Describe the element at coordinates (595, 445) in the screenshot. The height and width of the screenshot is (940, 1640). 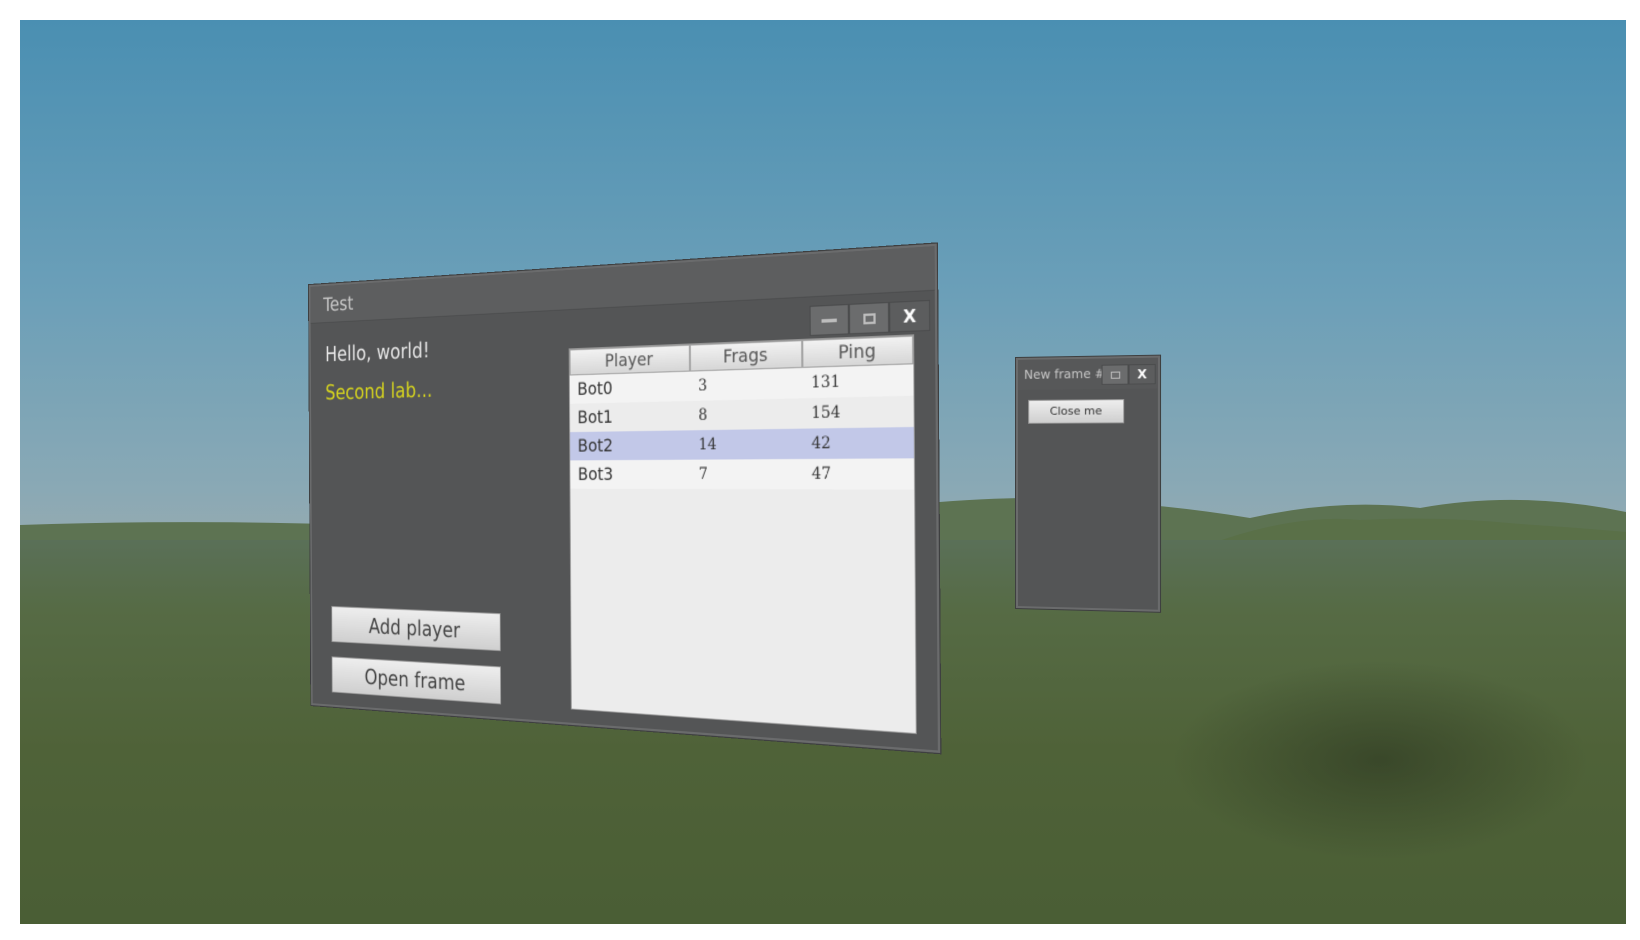
I see `cell-player: Bot2` at that location.